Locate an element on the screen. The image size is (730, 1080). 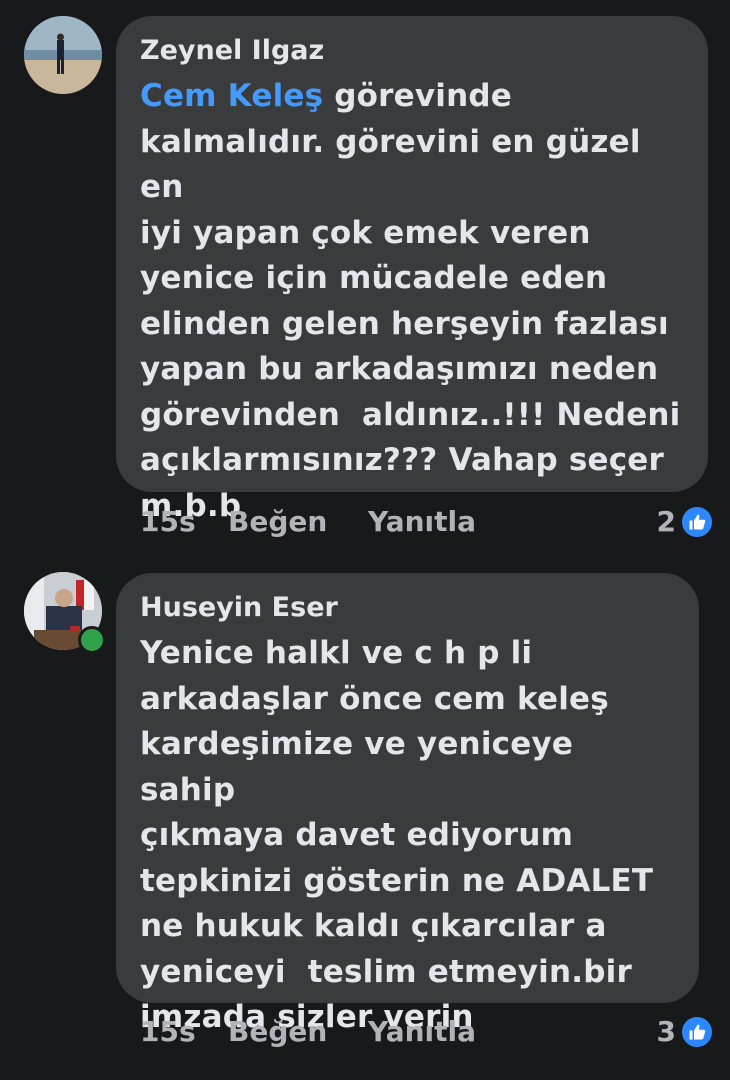
reaction-count: 3 is located at coordinates (666, 1031).